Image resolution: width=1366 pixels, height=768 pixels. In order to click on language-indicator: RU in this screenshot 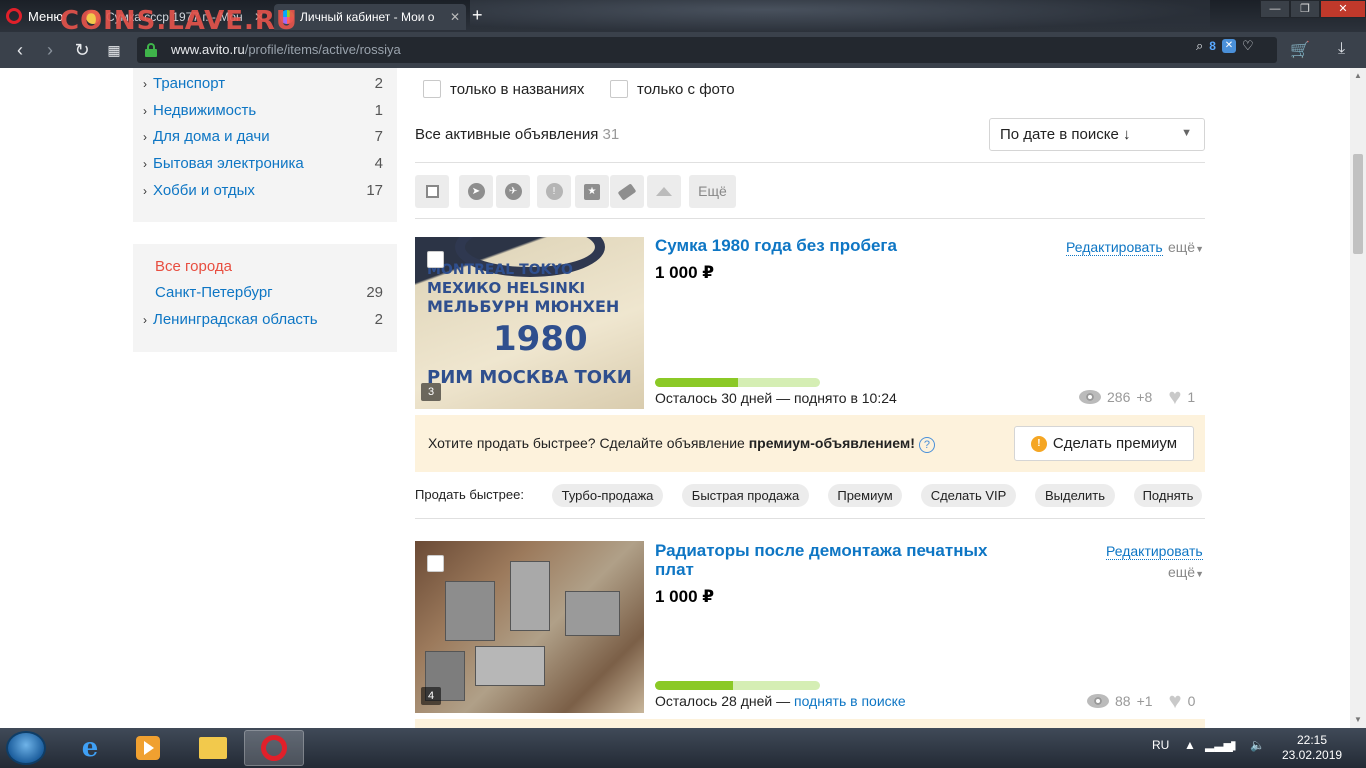, I will do `click(1160, 745)`.